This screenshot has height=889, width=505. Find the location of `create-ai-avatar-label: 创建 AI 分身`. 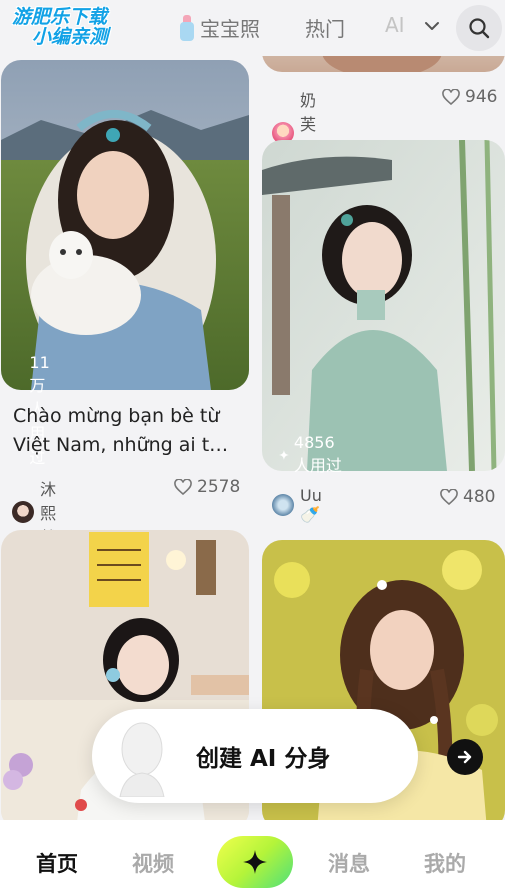

create-ai-avatar-label: 创建 AI 分身 is located at coordinates (263, 759).